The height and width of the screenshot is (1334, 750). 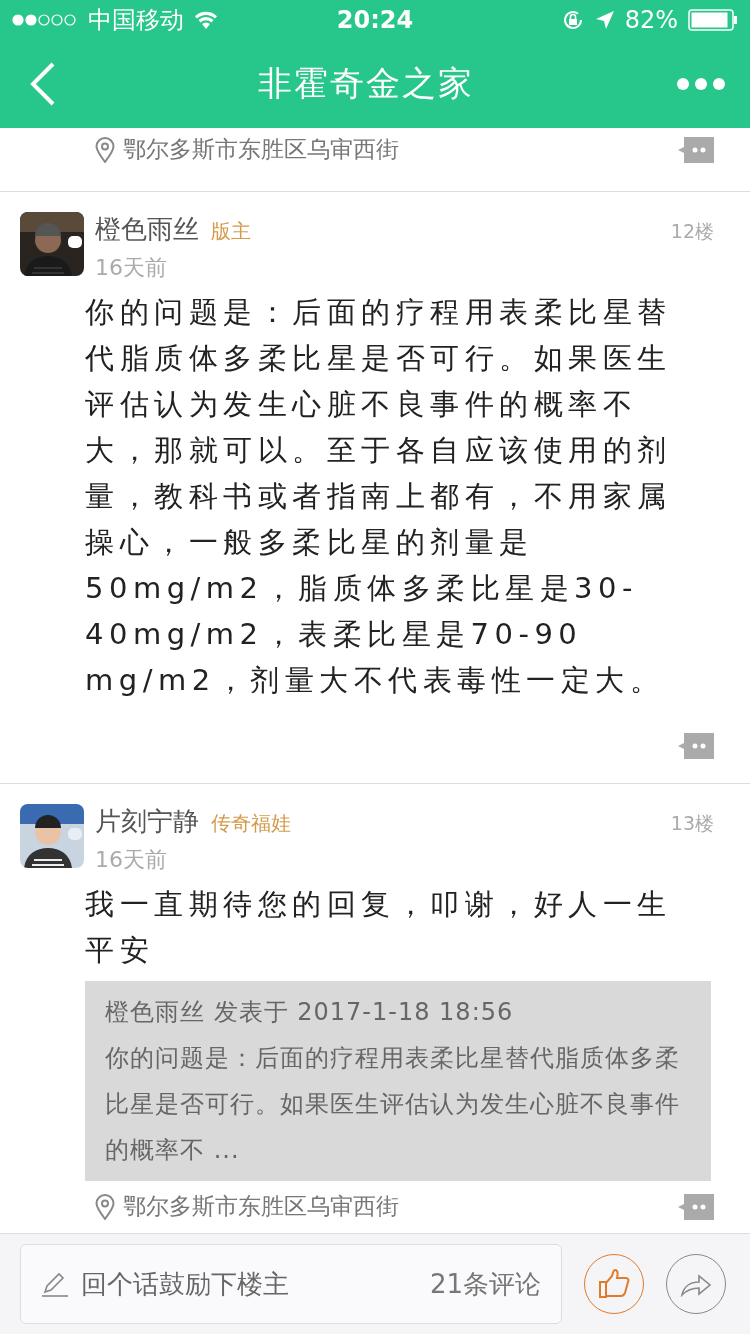 What do you see at coordinates (701, 84) in the screenshot?
I see `more-icon` at bounding box center [701, 84].